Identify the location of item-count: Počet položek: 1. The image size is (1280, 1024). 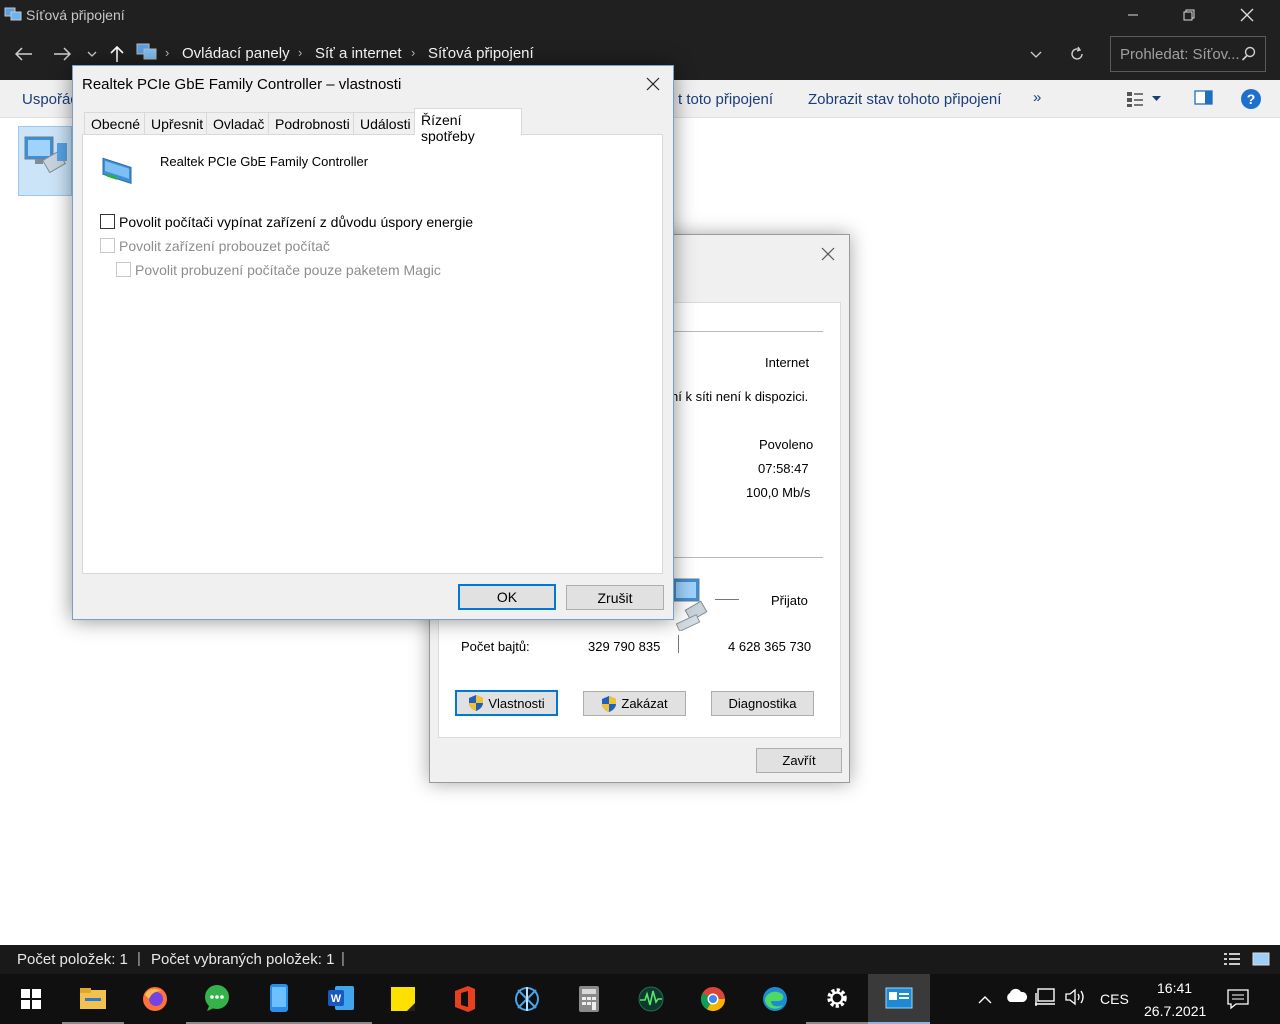
(72, 959).